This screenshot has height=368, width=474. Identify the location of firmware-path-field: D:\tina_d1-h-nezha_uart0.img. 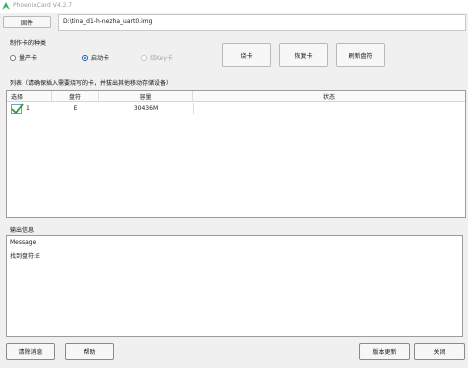
(262, 22).